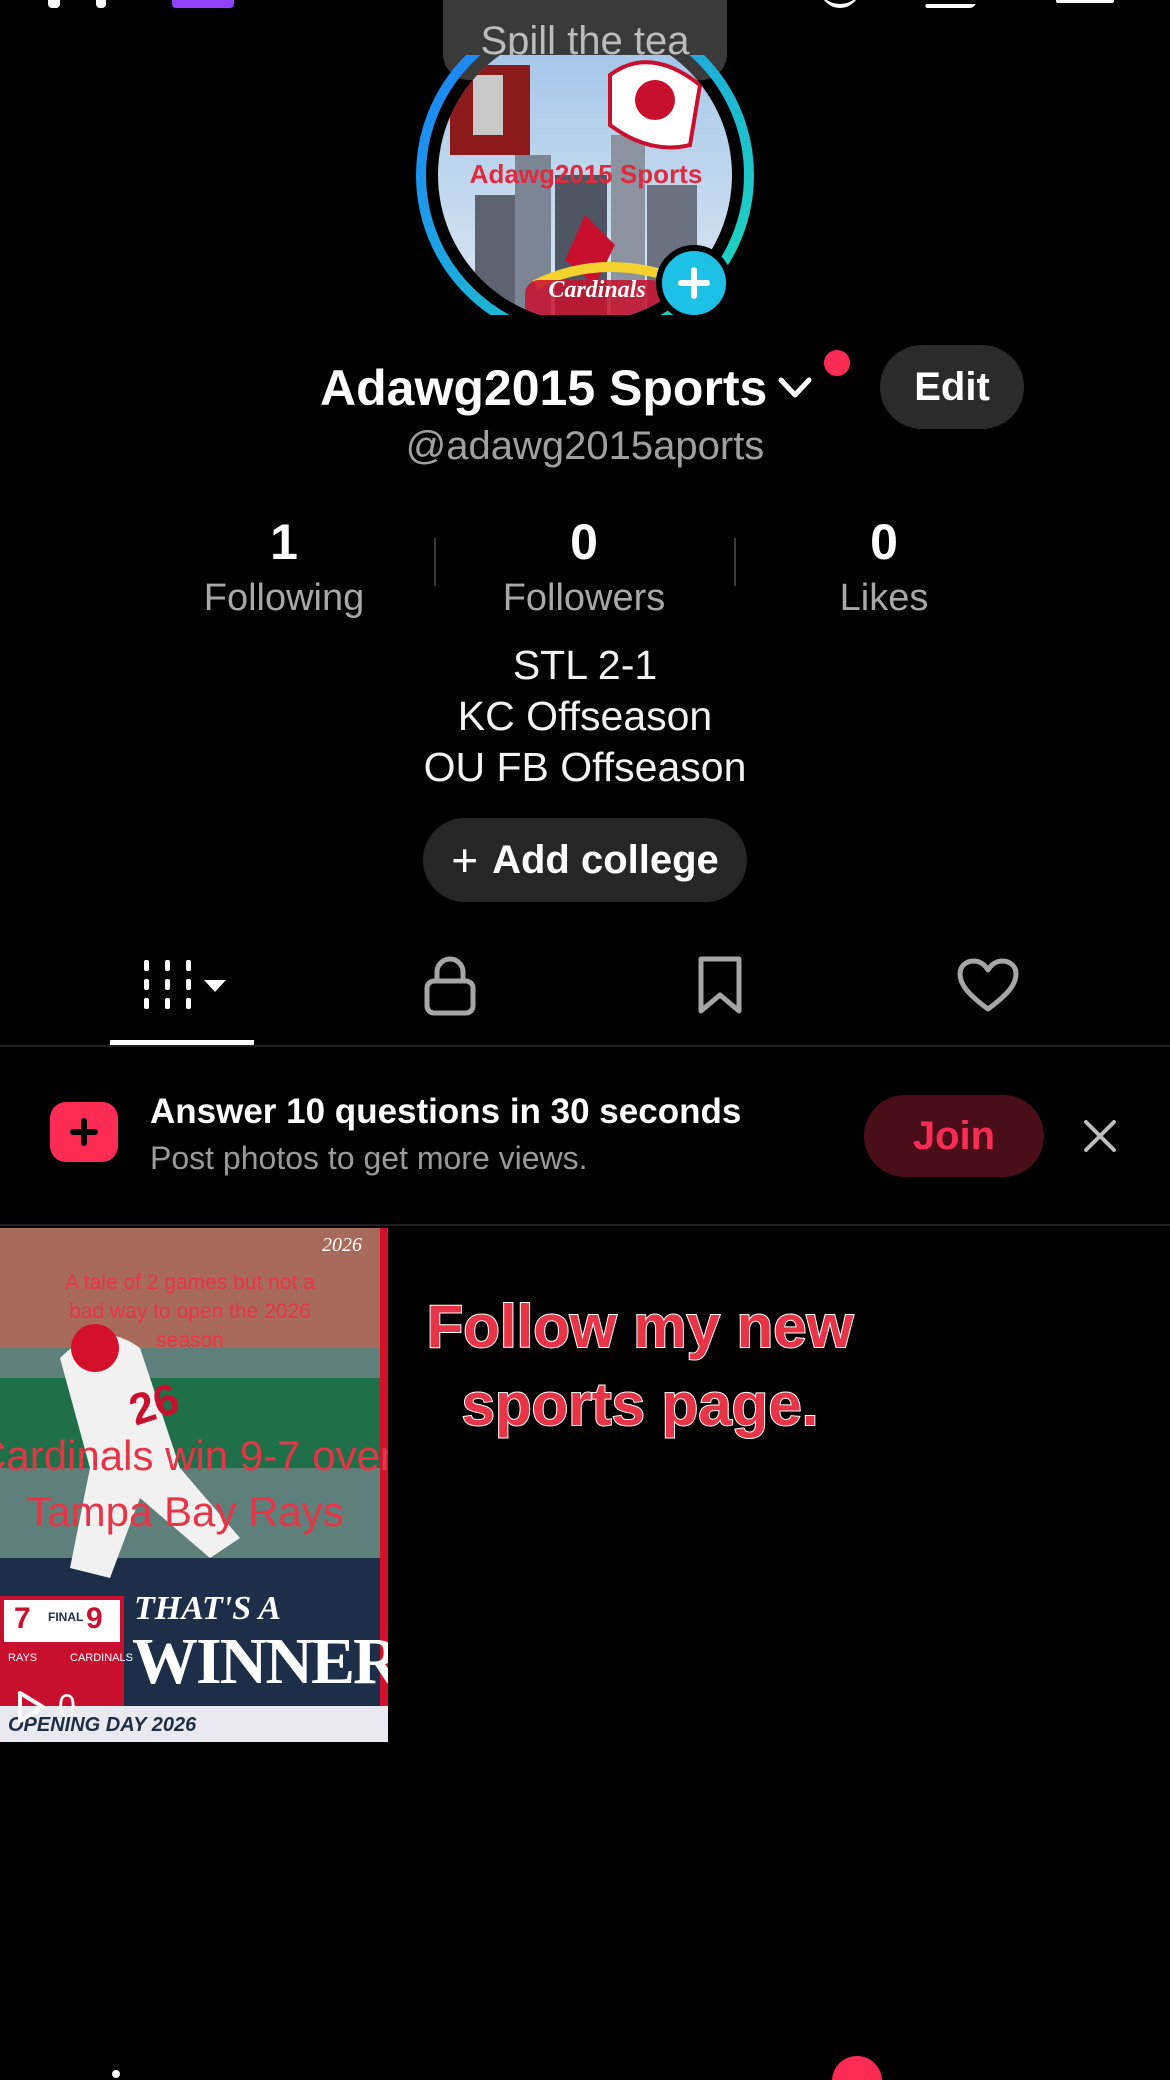 Image resolution: width=1170 pixels, height=2080 pixels. What do you see at coordinates (23, 1658) in the screenshot?
I see `thumb-team-away: RAYS` at bounding box center [23, 1658].